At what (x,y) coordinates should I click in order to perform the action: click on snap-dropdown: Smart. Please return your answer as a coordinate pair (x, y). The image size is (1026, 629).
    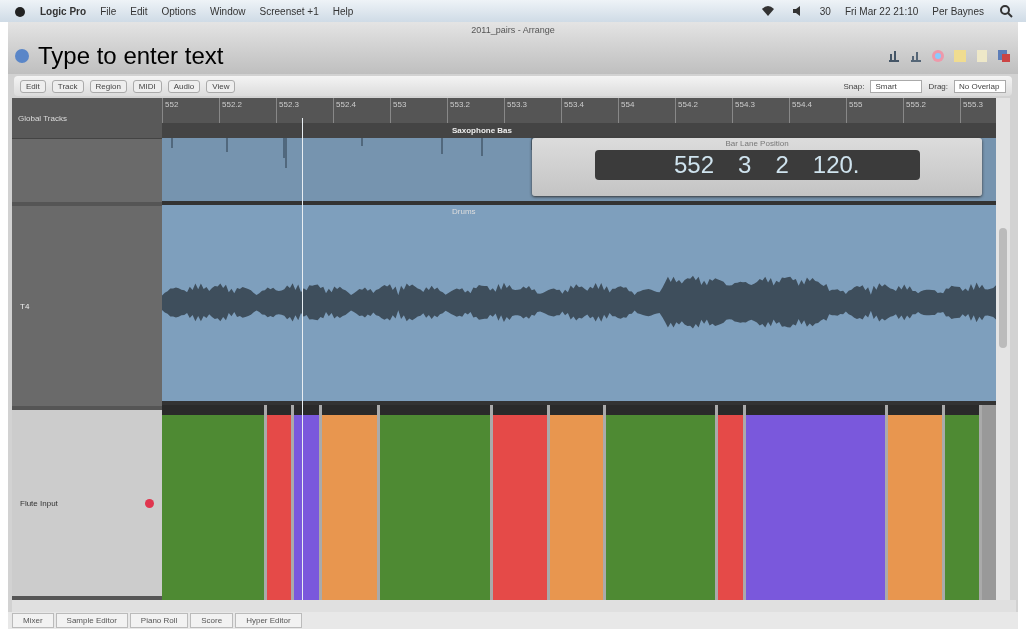
    Looking at the image, I should click on (896, 86).